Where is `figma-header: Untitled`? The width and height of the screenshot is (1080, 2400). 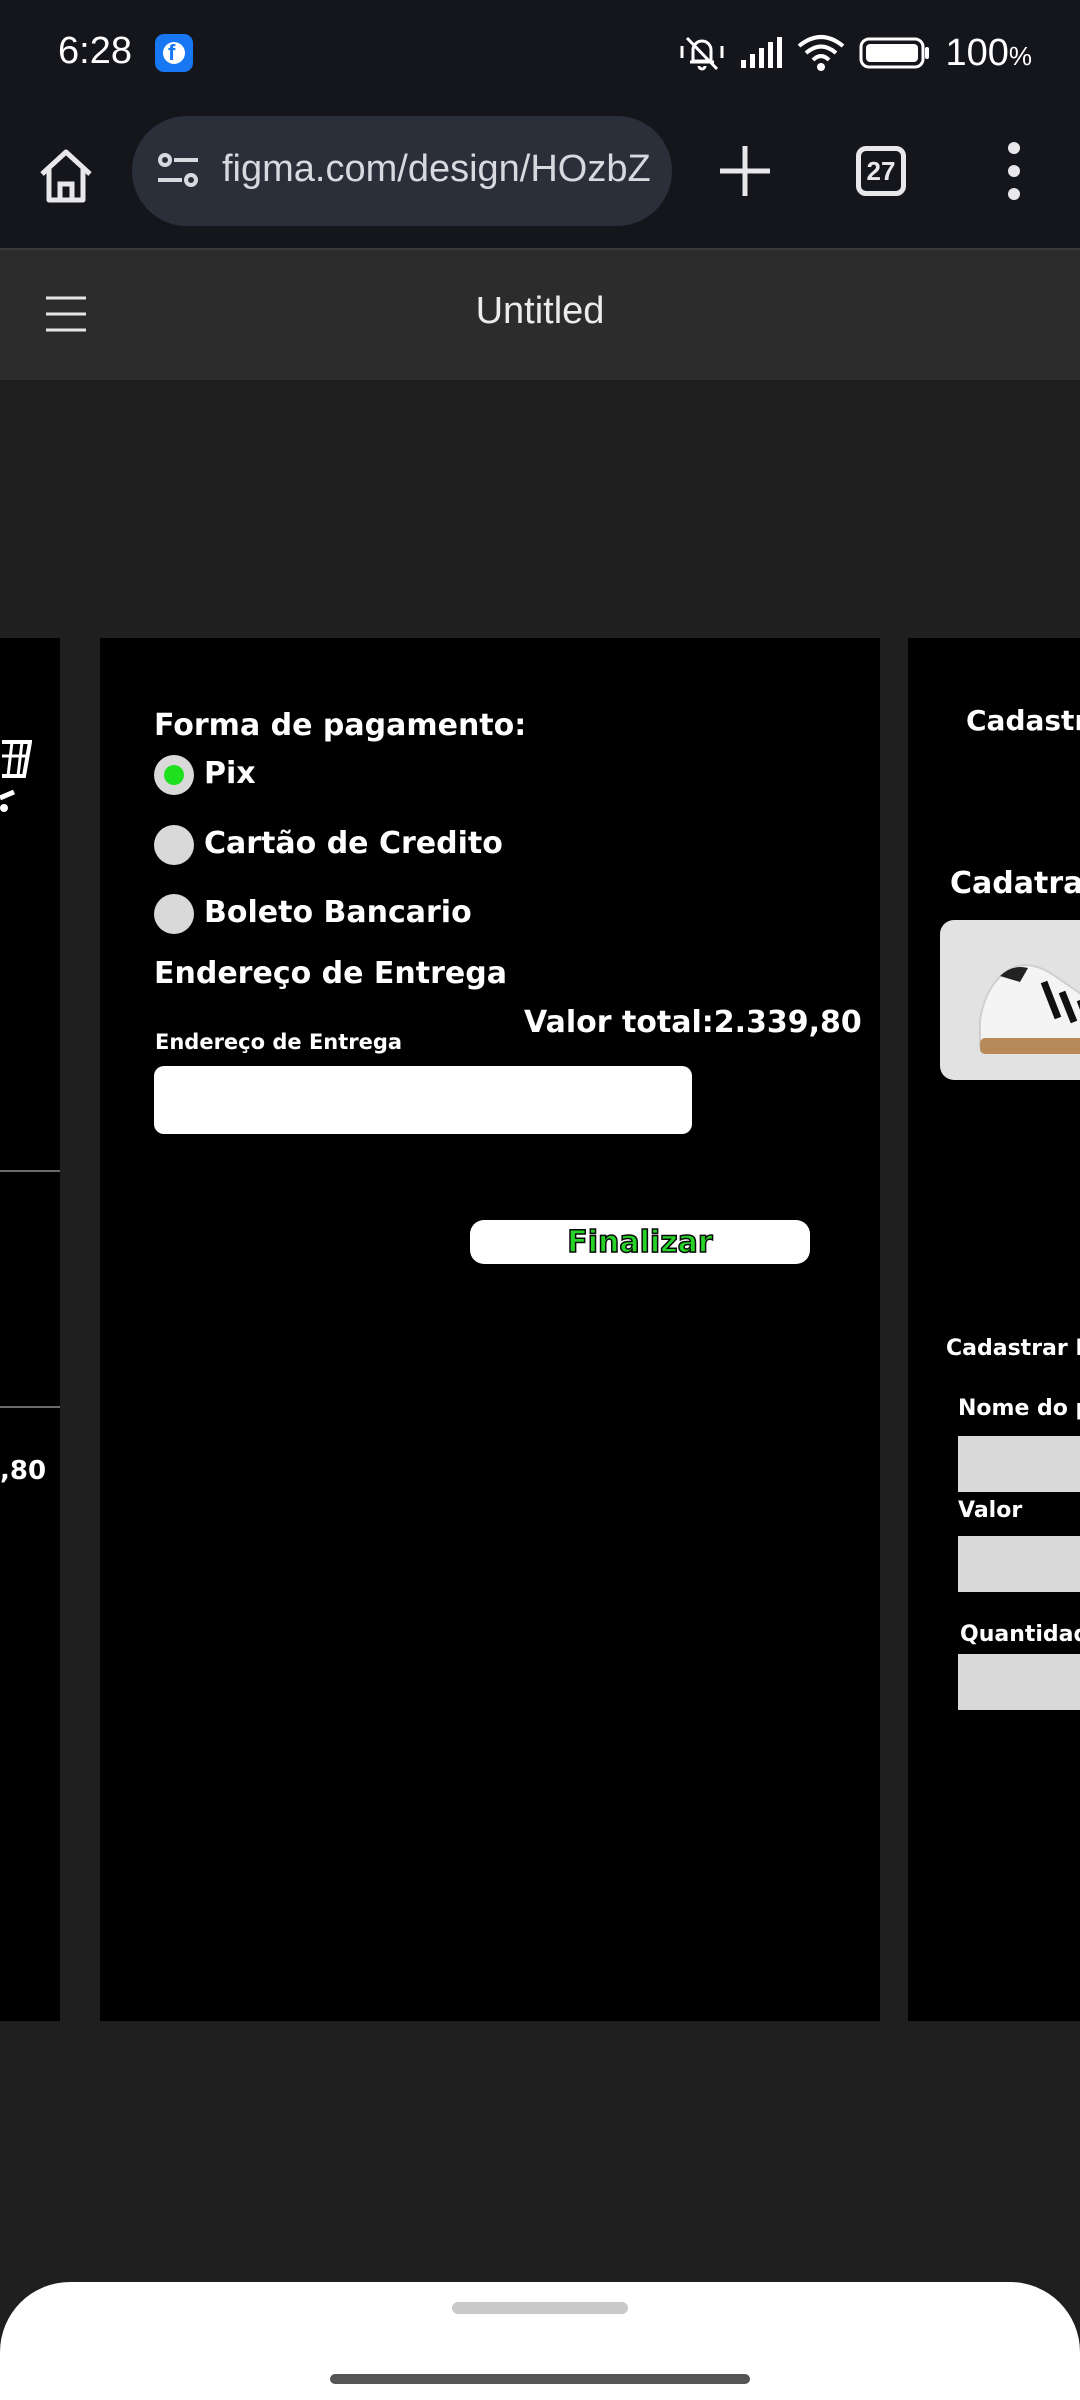 figma-header: Untitled is located at coordinates (540, 314).